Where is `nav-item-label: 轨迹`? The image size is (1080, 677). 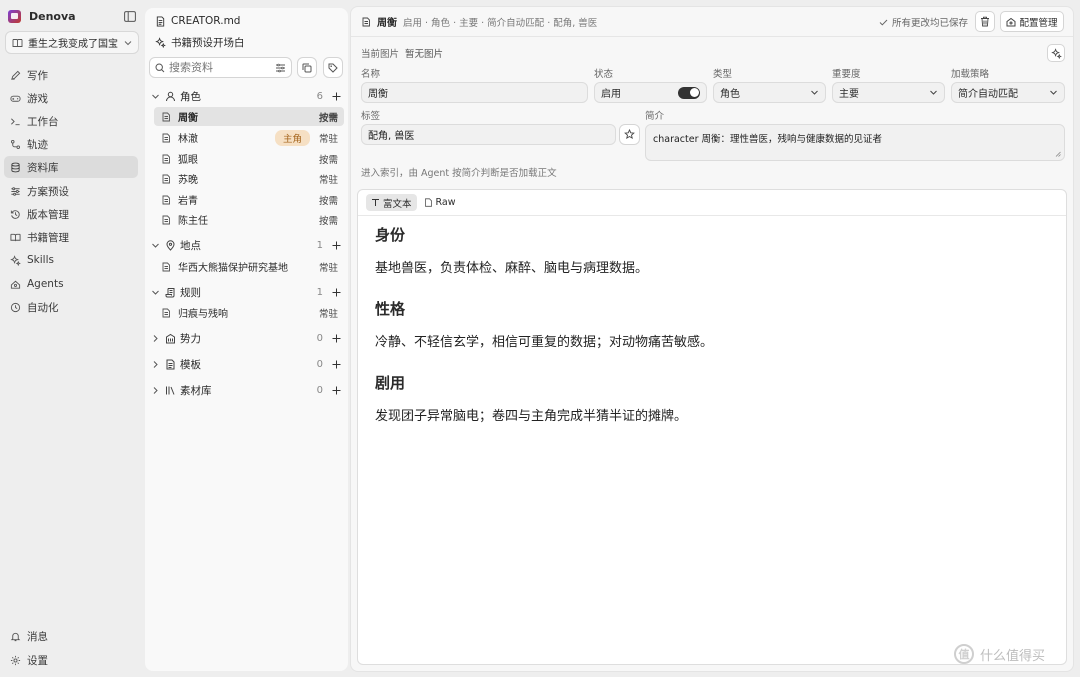
nav-item-label: 轨迹 is located at coordinates (37, 144).